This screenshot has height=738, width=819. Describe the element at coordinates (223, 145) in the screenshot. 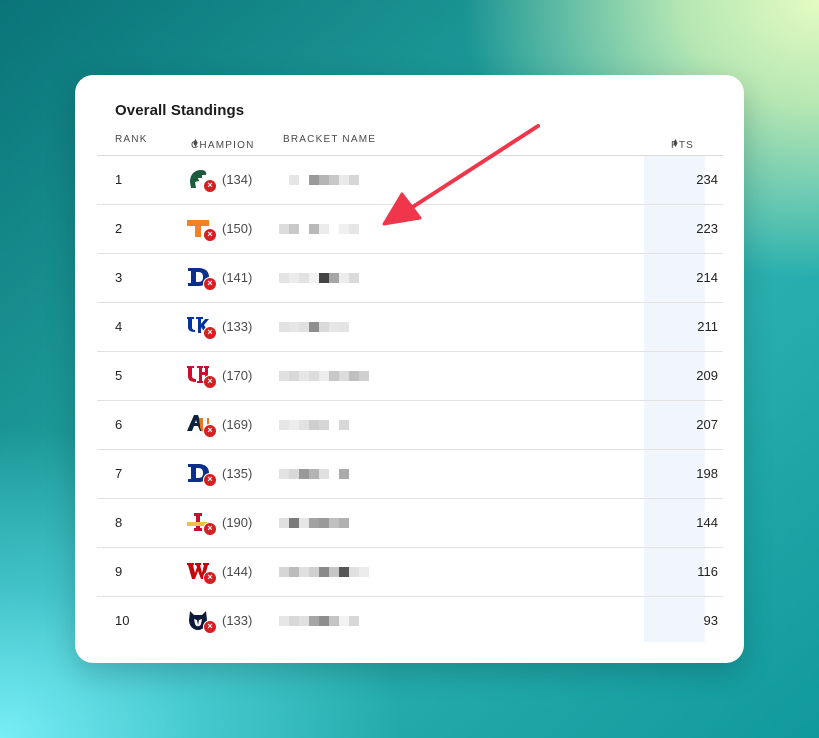

I see `champion-header-label: CHAMPION` at that location.